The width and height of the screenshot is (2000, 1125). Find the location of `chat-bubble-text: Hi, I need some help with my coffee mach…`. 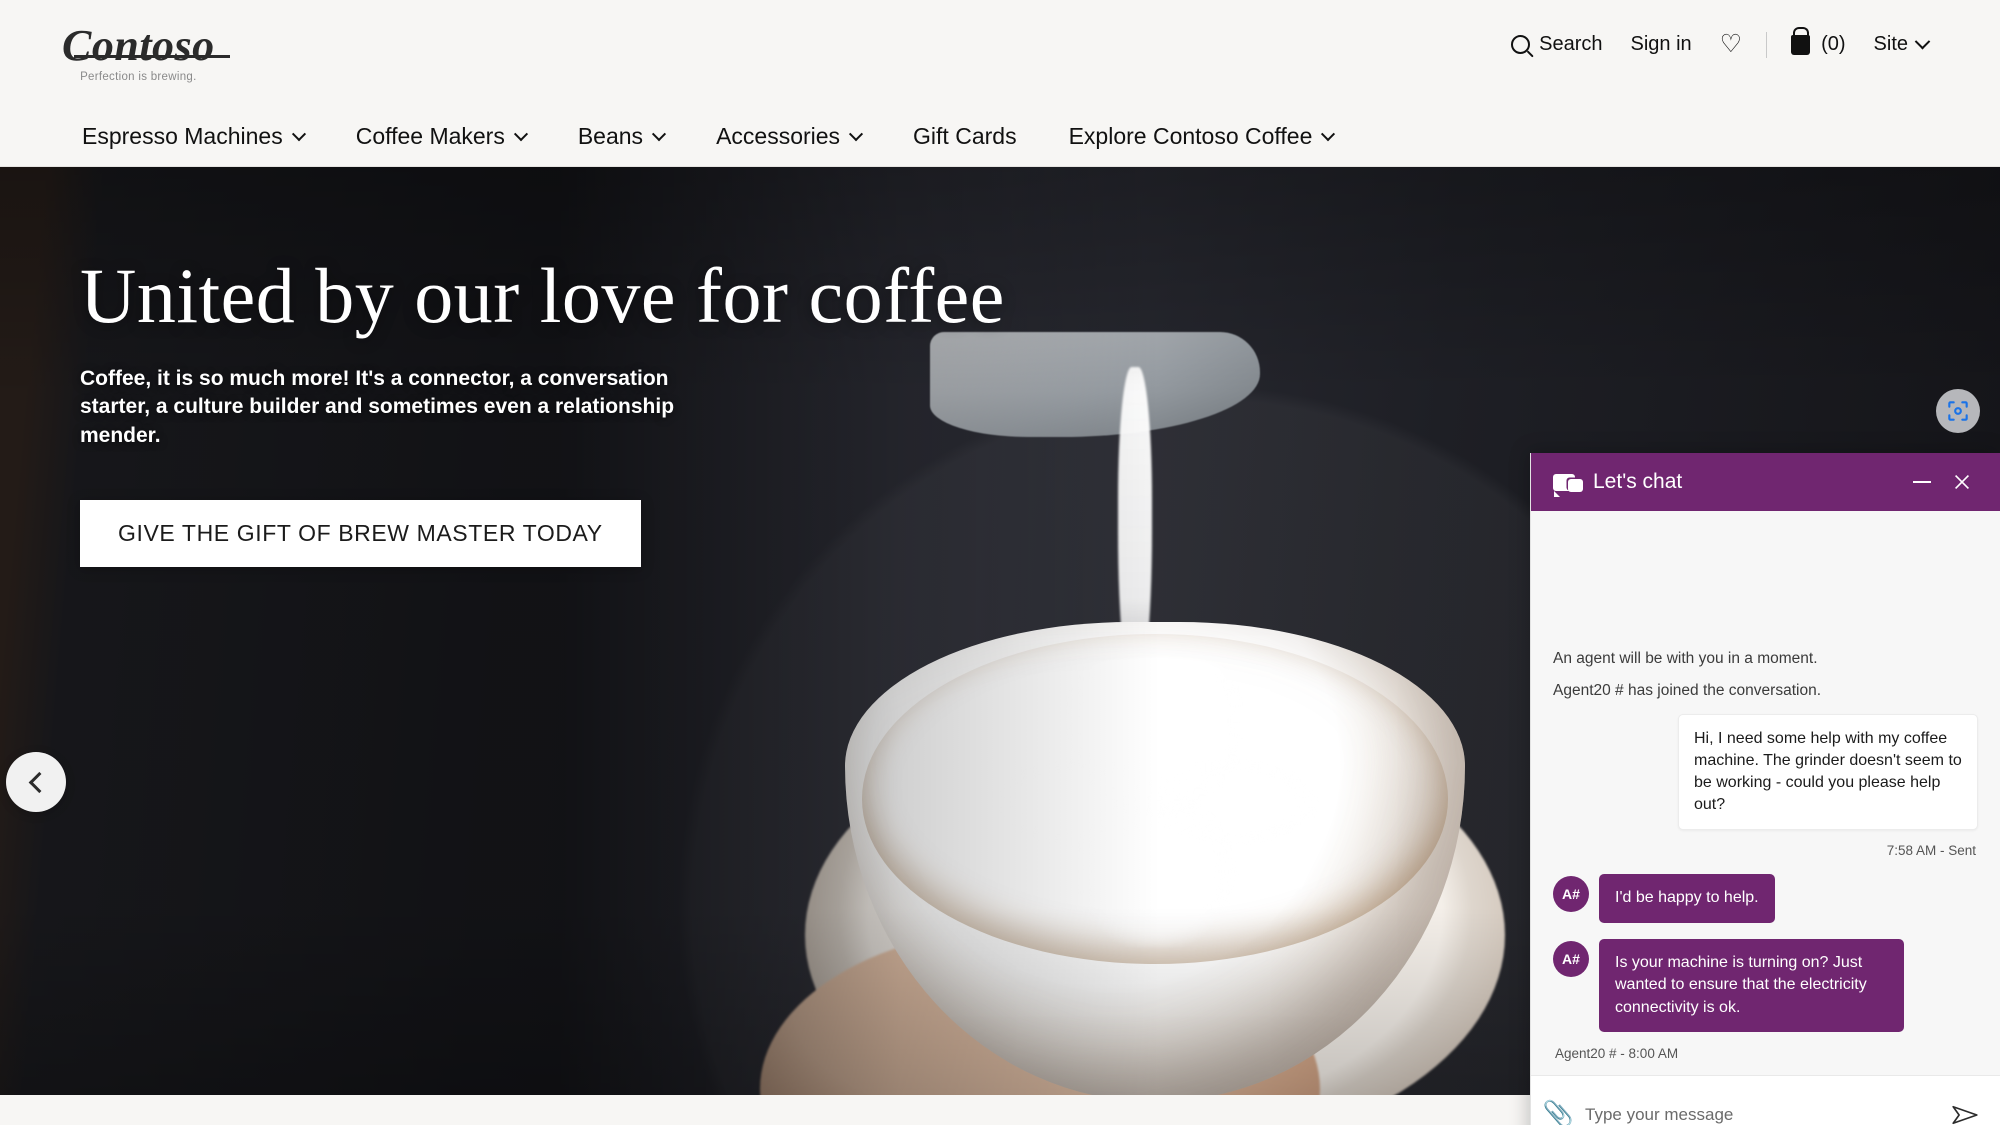

chat-bubble-text: Hi, I need some help with my coffee mach… is located at coordinates (1828, 772).